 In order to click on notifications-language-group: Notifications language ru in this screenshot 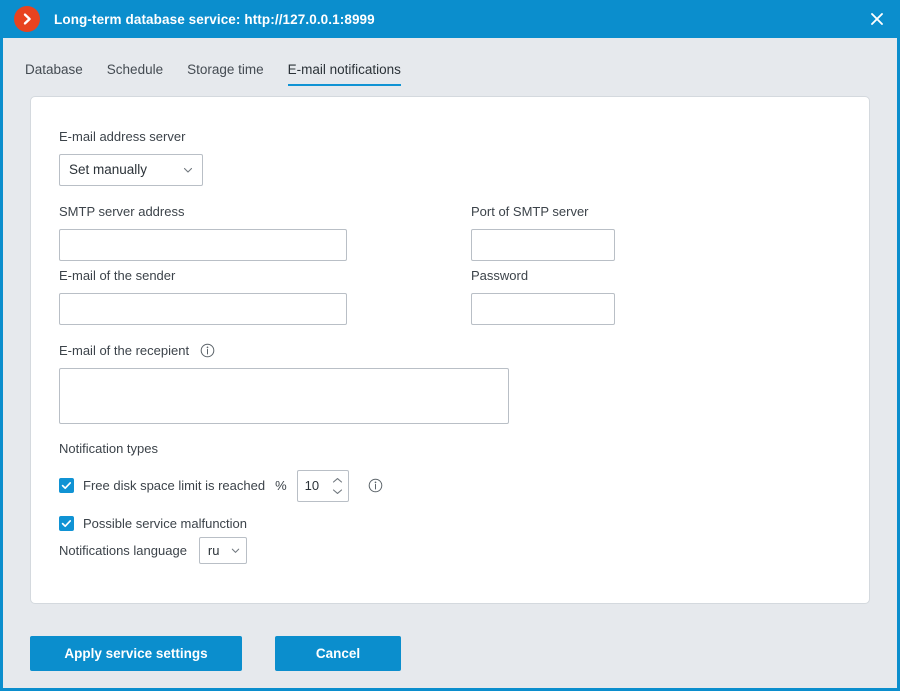, I will do `click(153, 550)`.